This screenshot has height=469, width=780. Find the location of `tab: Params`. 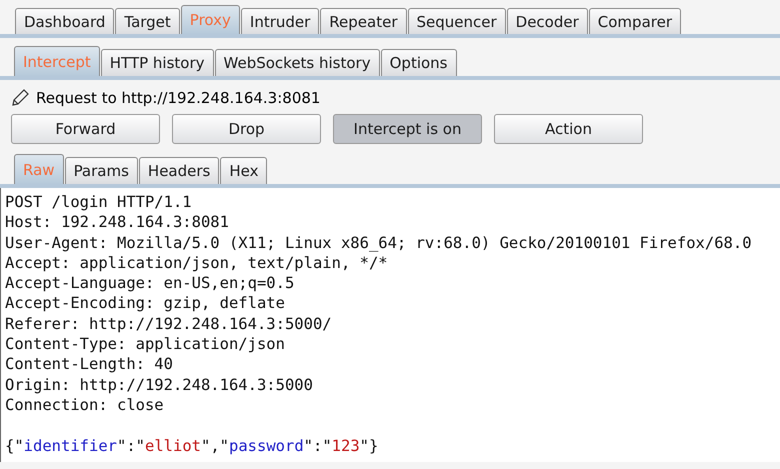

tab: Params is located at coordinates (101, 170).